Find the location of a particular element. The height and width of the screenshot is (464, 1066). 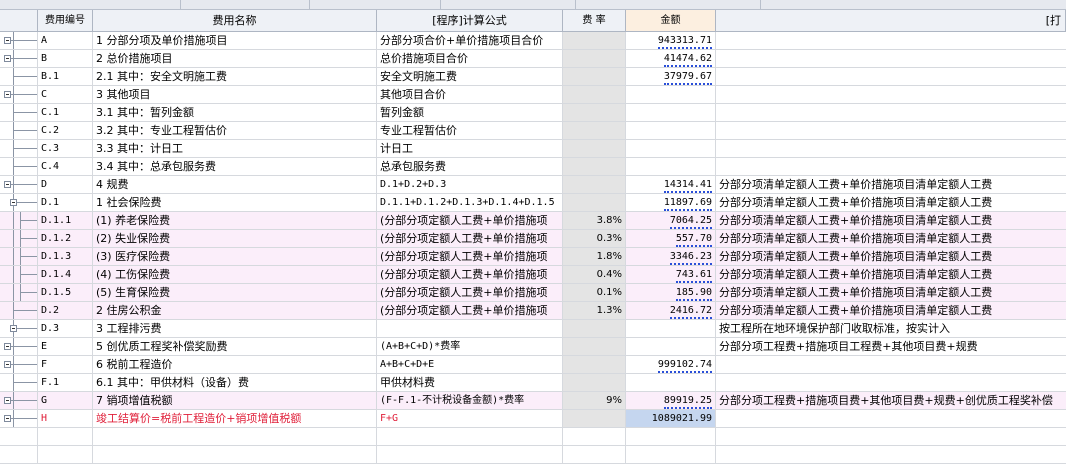

cell-code: D.1.2 is located at coordinates (65, 238).